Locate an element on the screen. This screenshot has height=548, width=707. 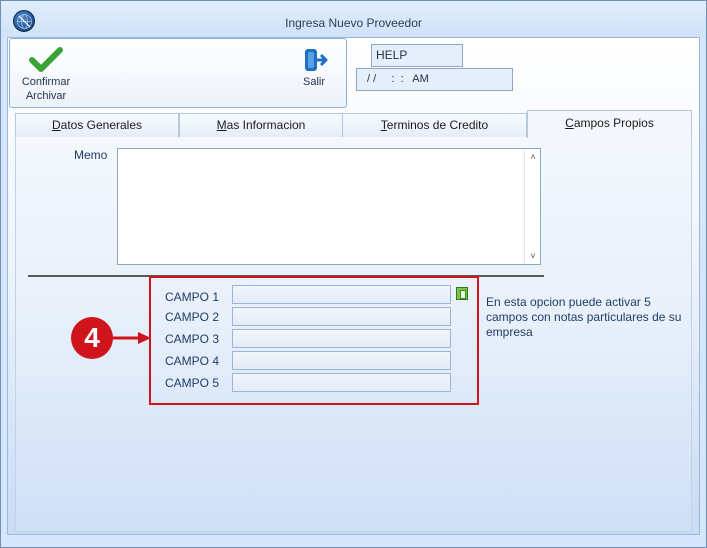
campo-3-input is located at coordinates (341, 338).